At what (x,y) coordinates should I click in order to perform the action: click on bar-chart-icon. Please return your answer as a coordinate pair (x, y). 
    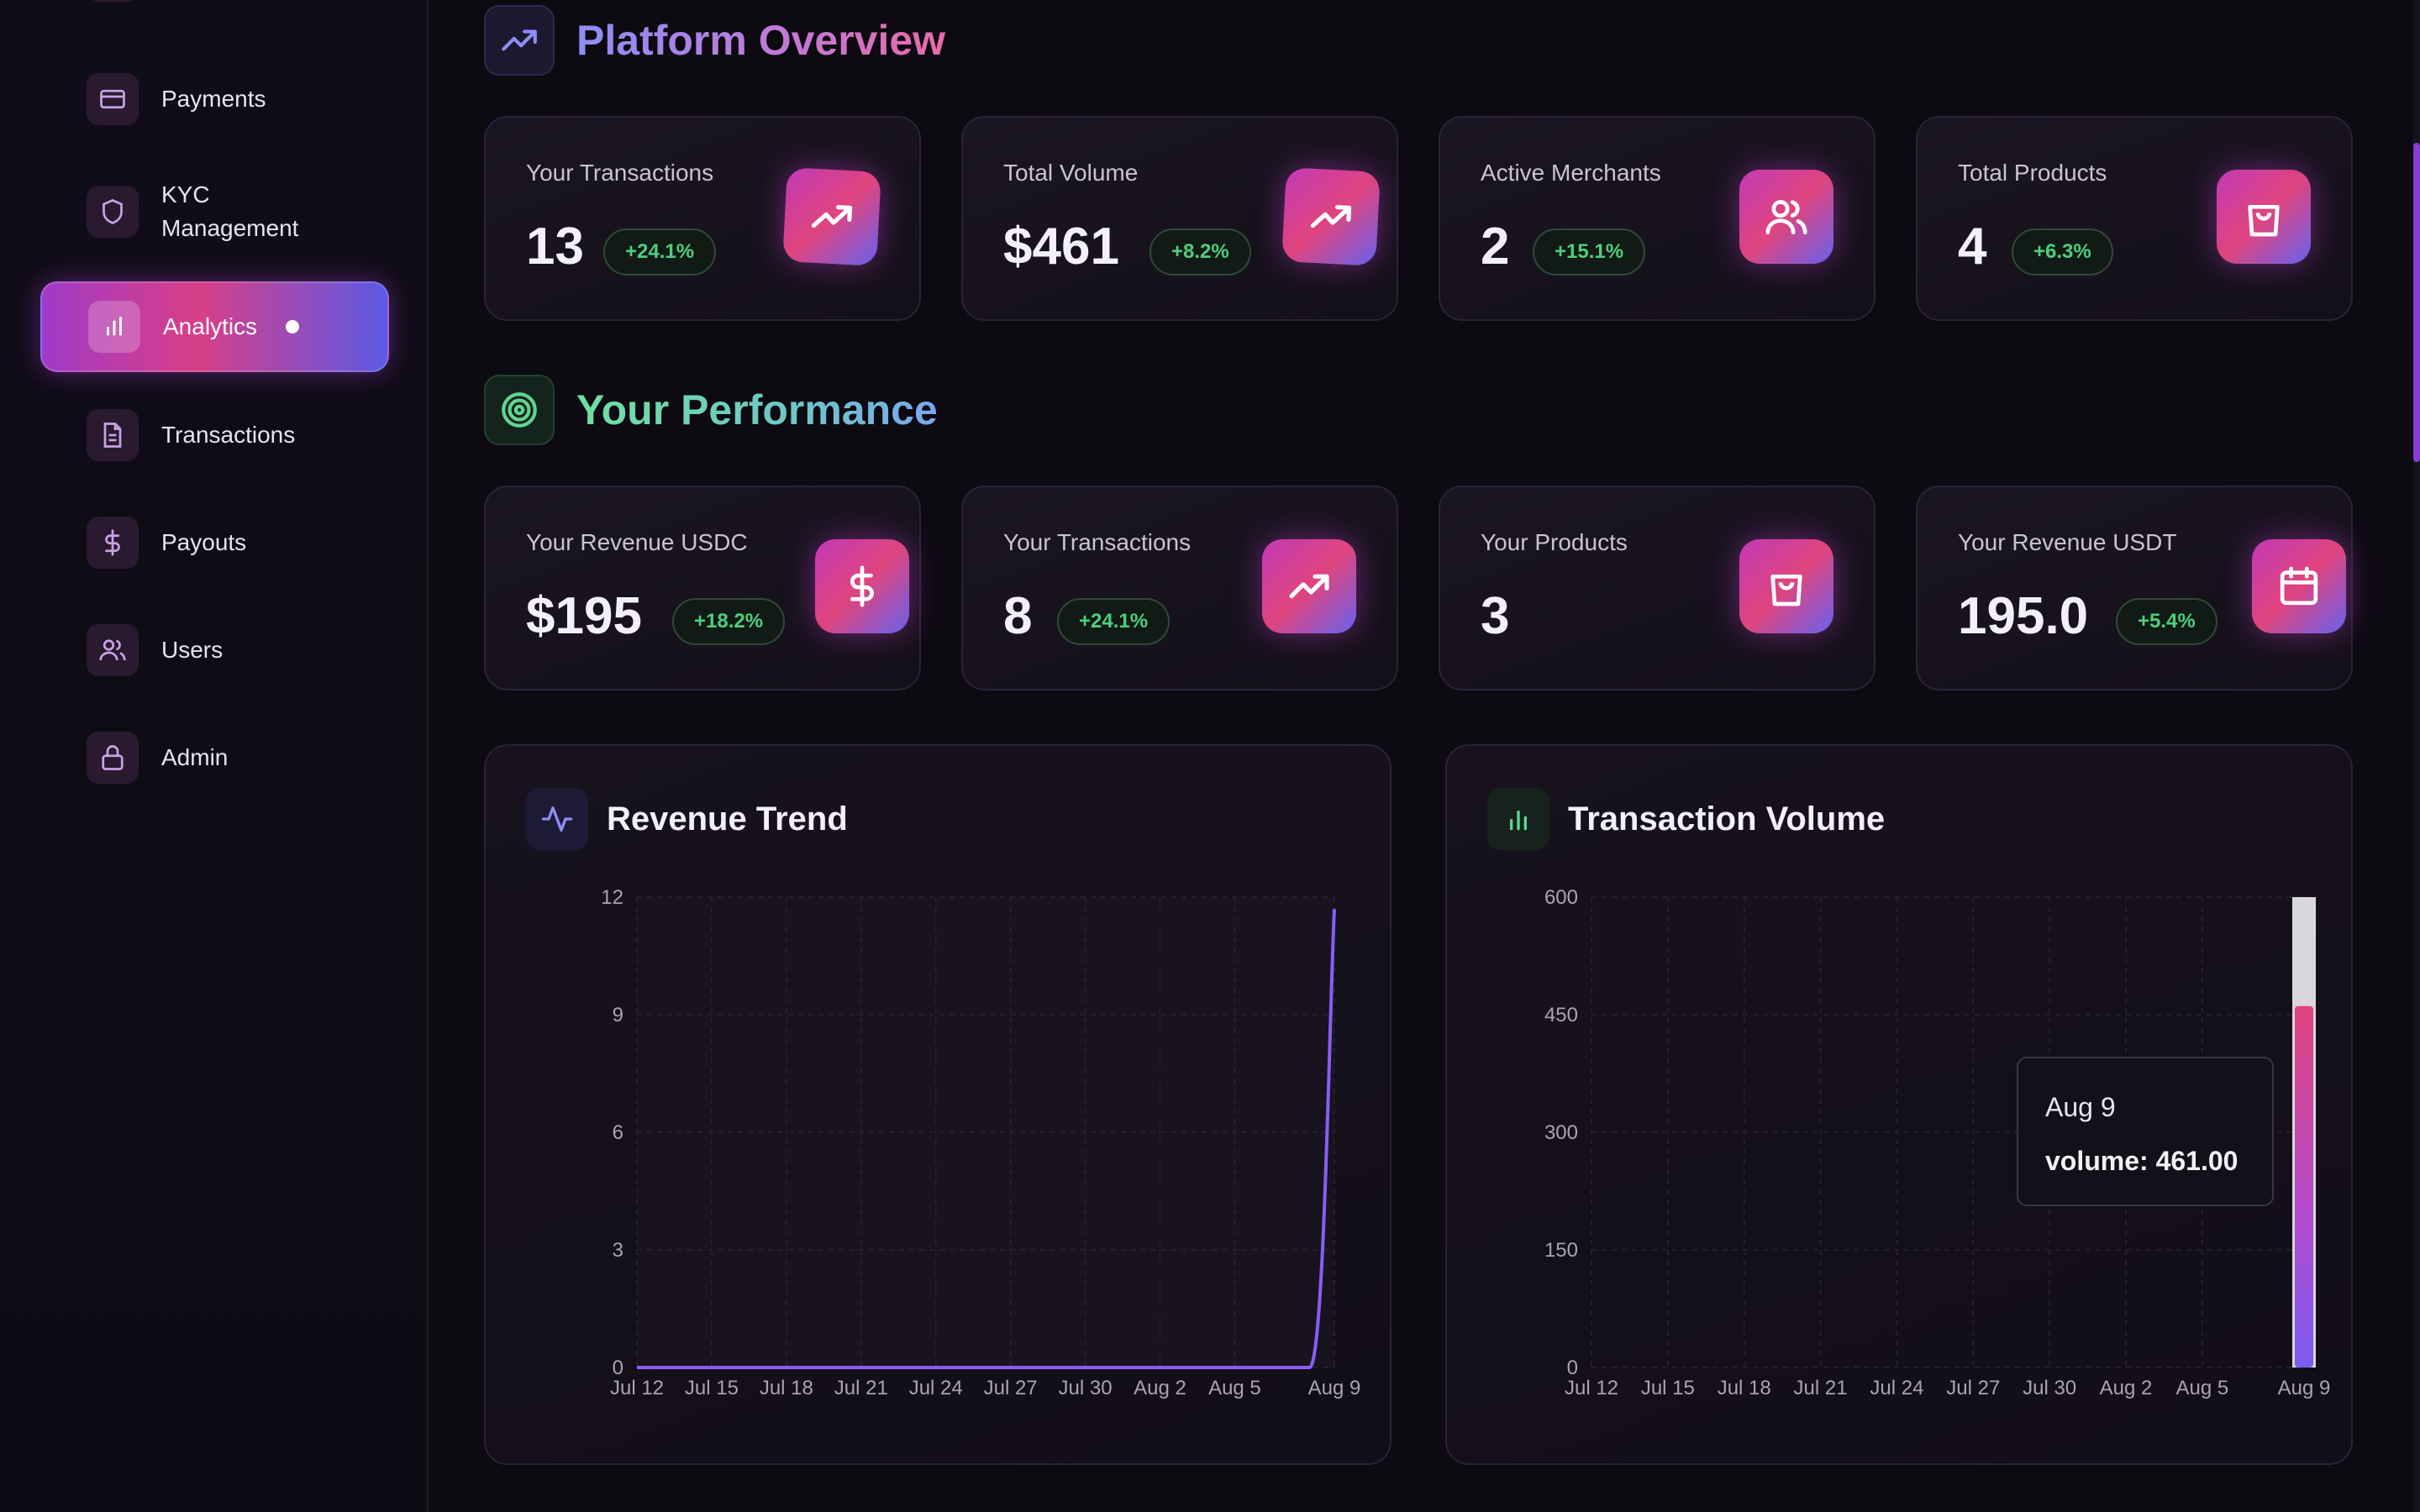
    Looking at the image, I should click on (114, 327).